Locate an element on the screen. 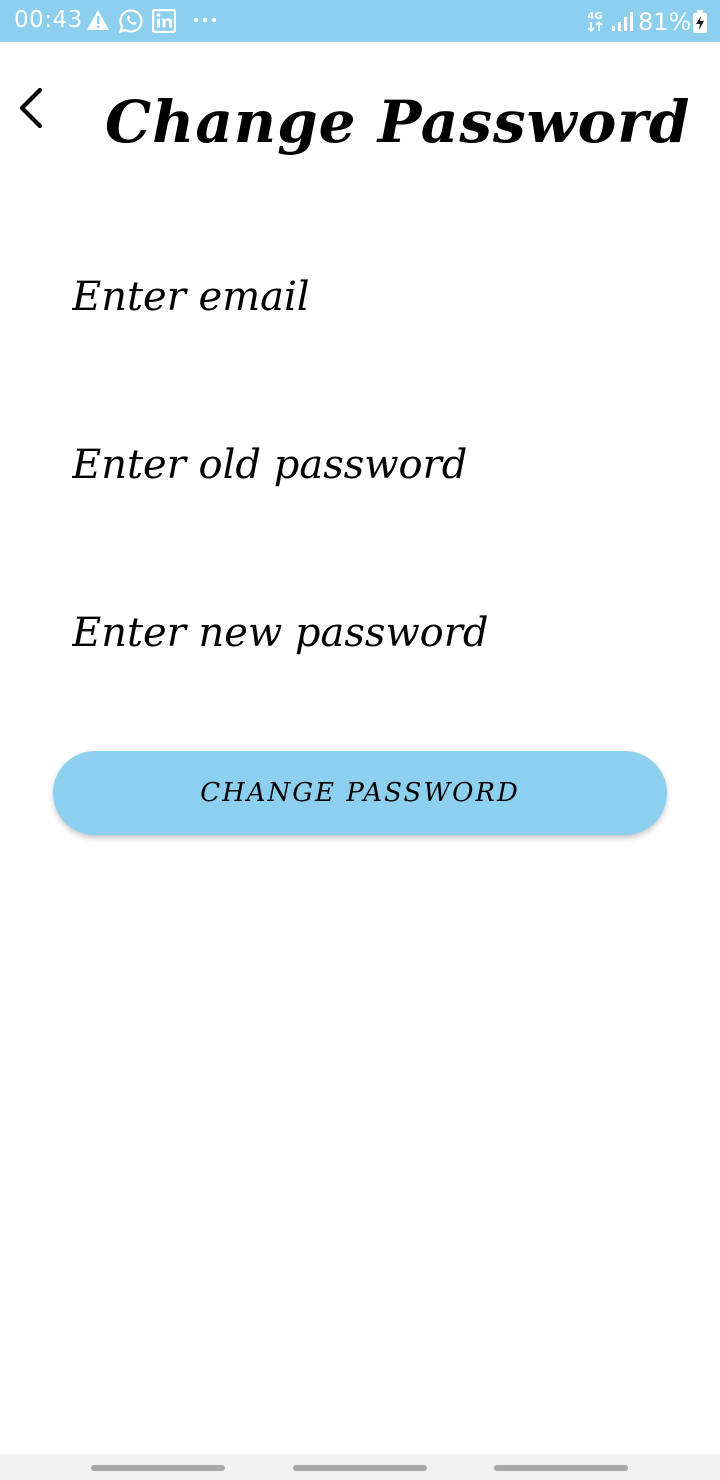  chevron-left-icon is located at coordinates (31, 108).